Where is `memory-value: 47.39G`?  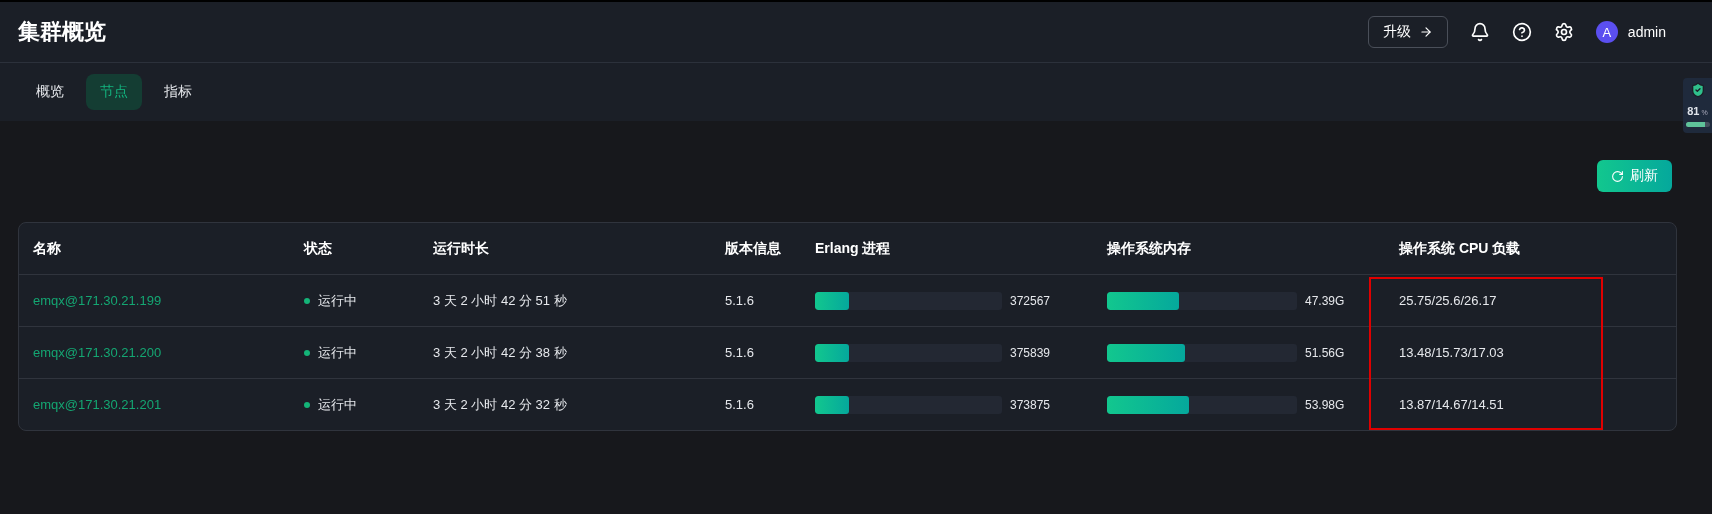
memory-value: 47.39G is located at coordinates (1325, 300).